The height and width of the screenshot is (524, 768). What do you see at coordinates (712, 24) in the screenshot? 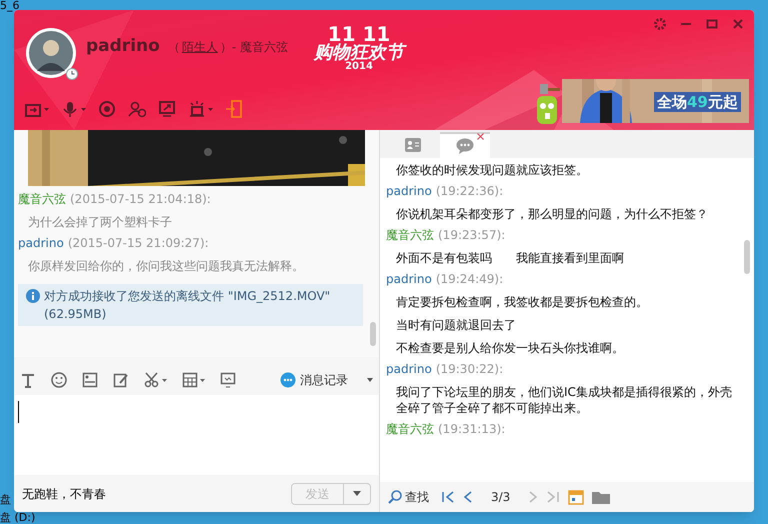
I see `maximize-icon` at bounding box center [712, 24].